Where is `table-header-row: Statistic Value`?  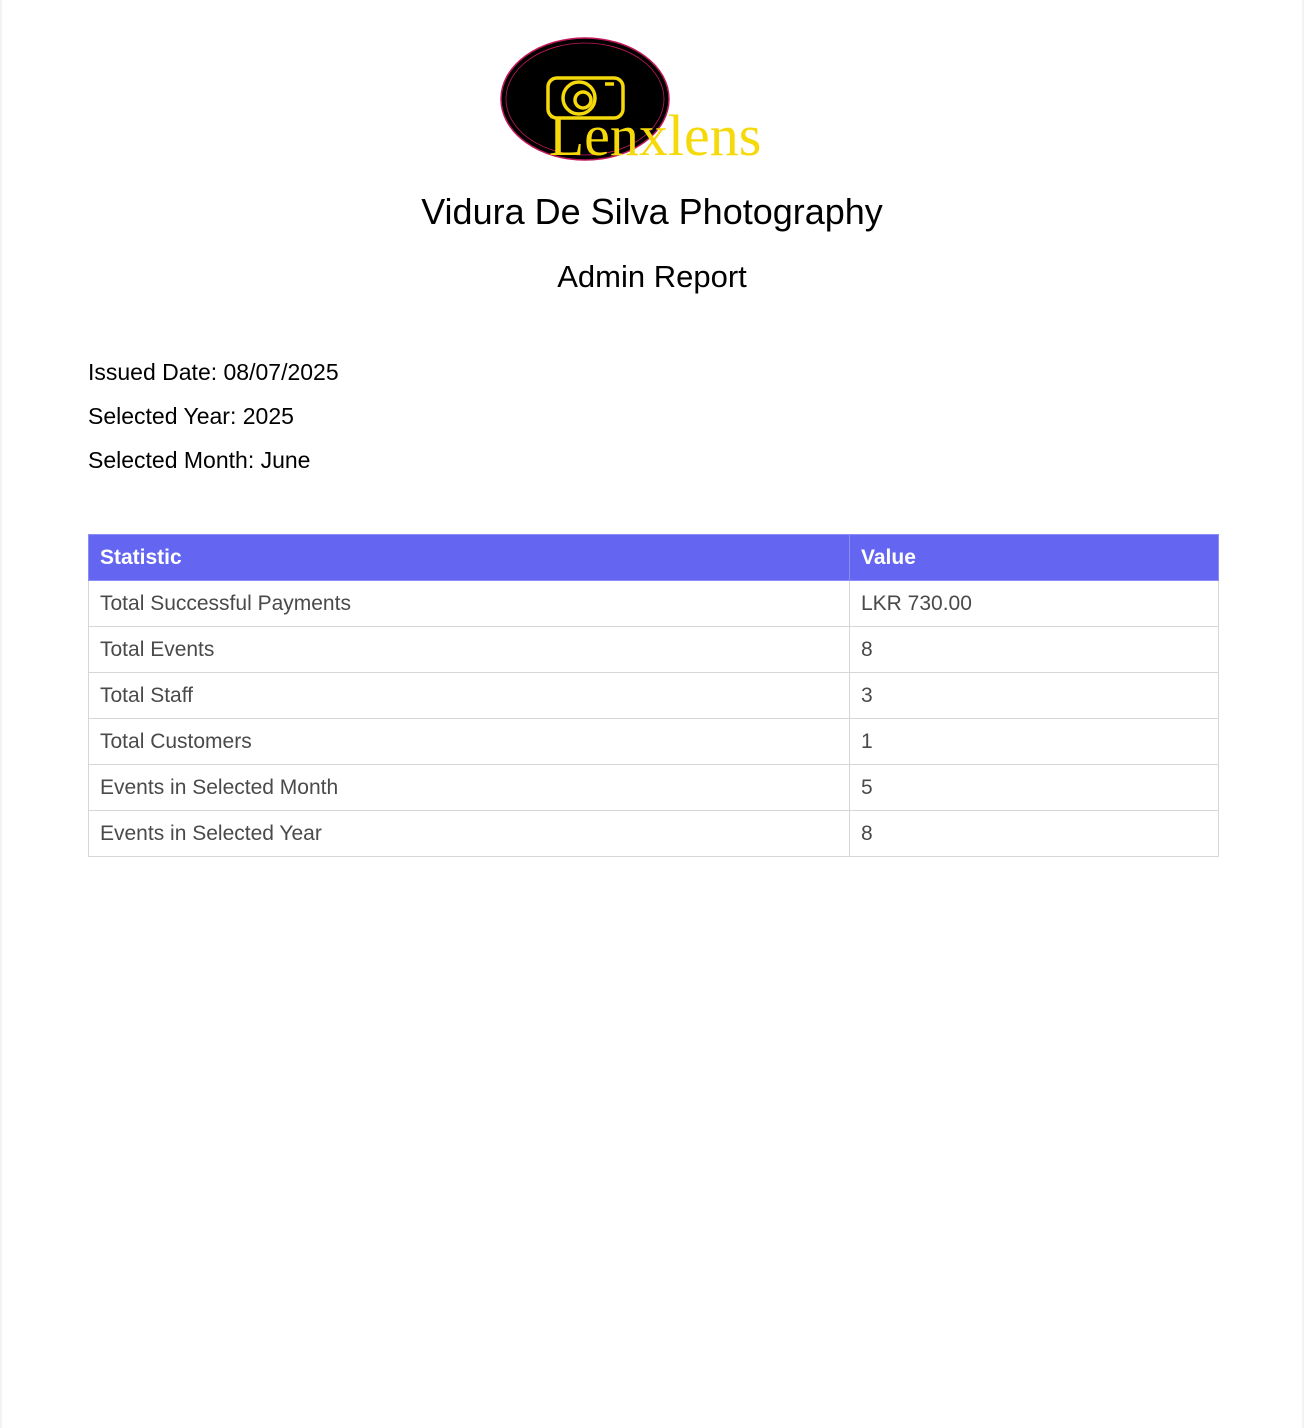 table-header-row: Statistic Value is located at coordinates (653, 557).